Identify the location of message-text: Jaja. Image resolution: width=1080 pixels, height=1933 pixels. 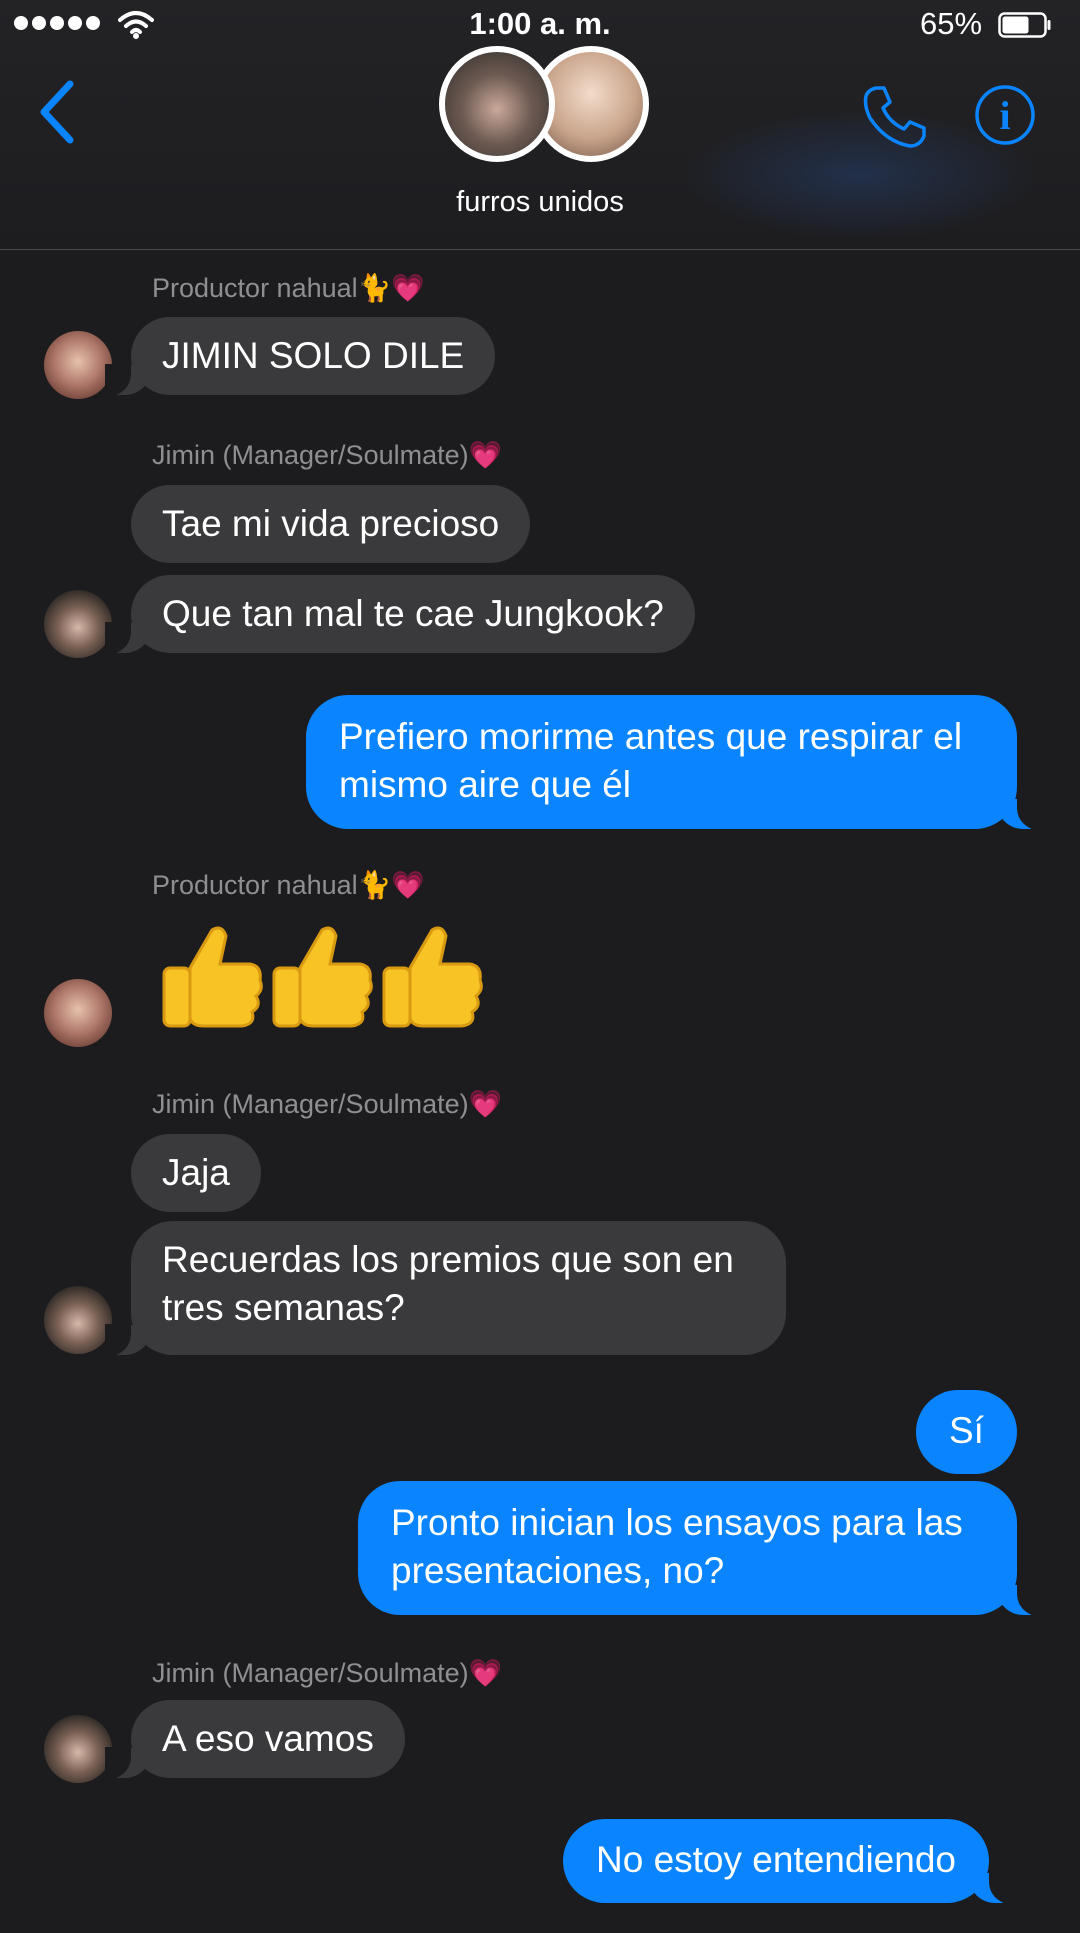
(196, 1172).